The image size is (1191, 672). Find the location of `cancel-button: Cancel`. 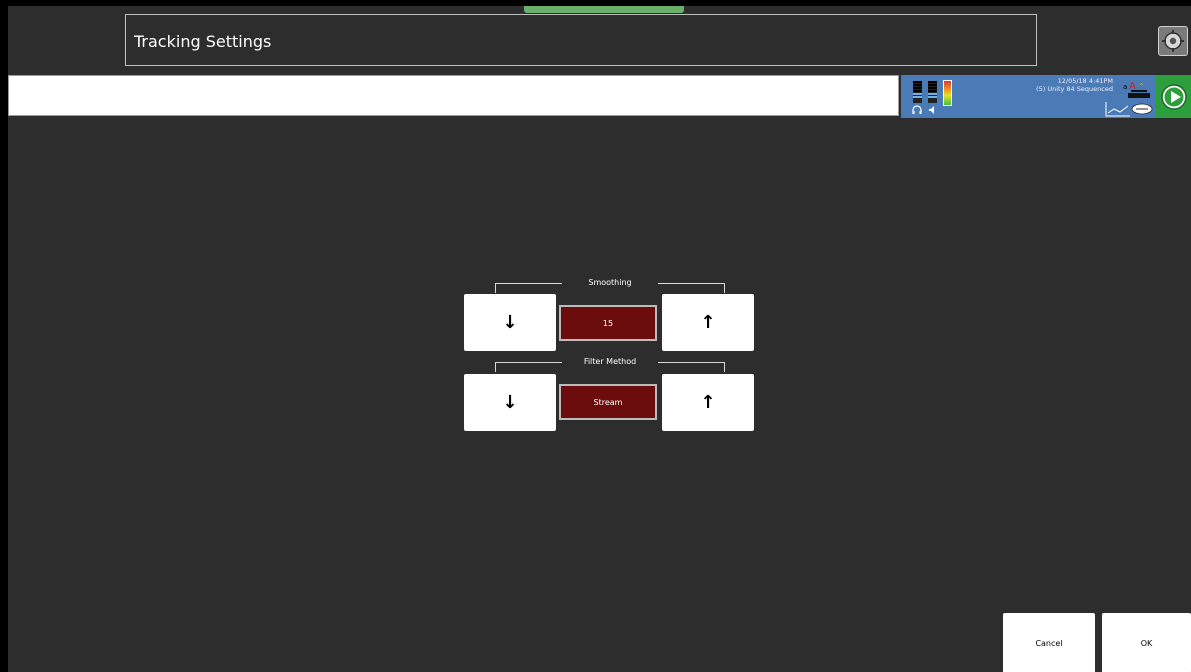

cancel-button: Cancel is located at coordinates (1049, 642).